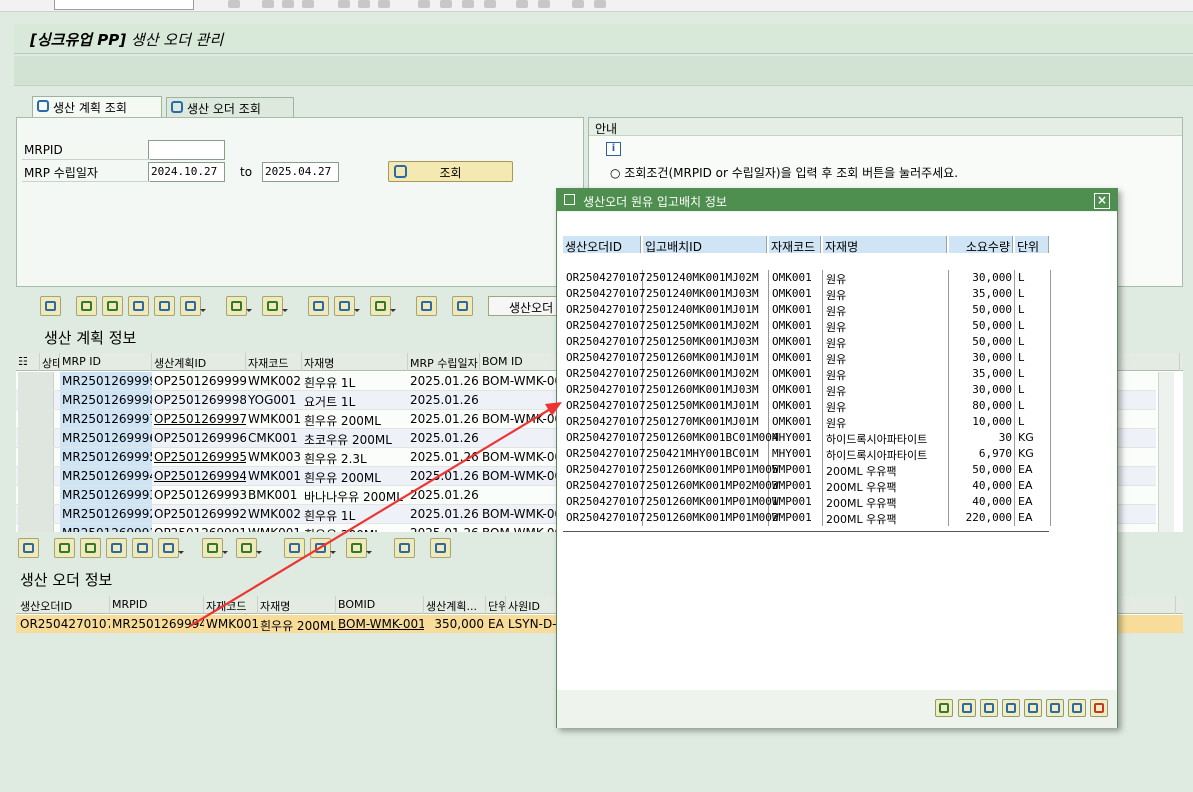 The width and height of the screenshot is (1193, 792). I want to click on date-from-field: 2024.10.27, so click(186, 172).